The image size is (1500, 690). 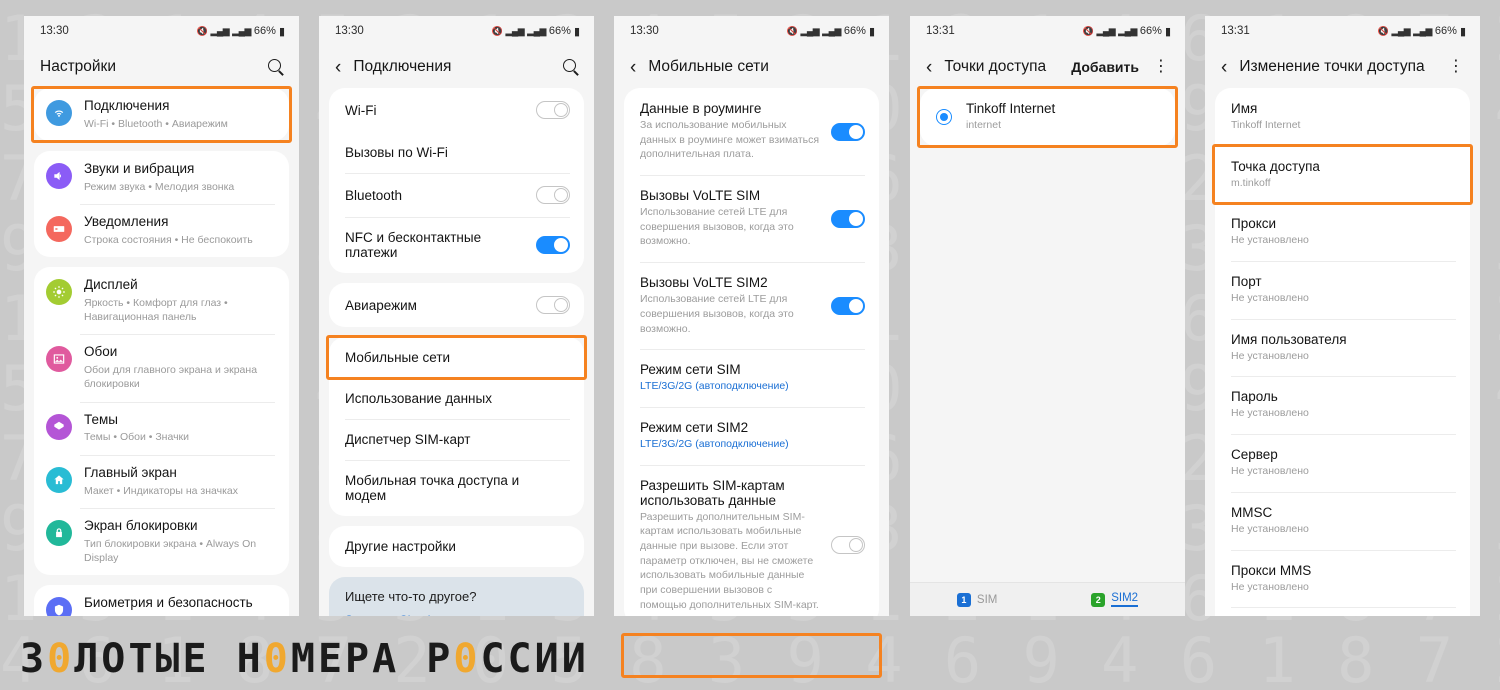 What do you see at coordinates (161, 428) in the screenshot?
I see `settings-row: Темы Темы • Обои • Значки` at bounding box center [161, 428].